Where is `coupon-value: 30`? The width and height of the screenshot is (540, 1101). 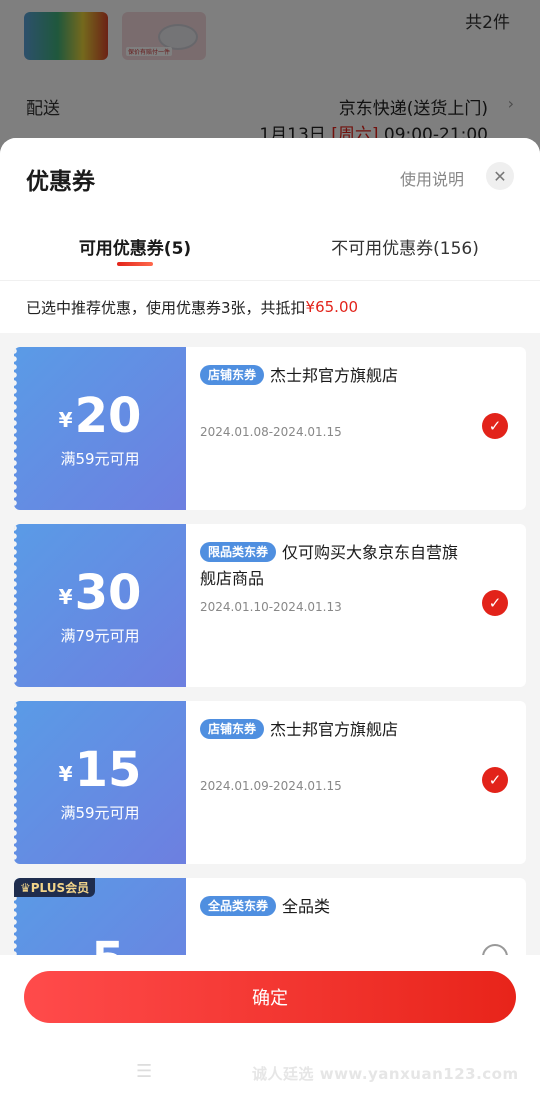 coupon-value: 30 is located at coordinates (108, 593).